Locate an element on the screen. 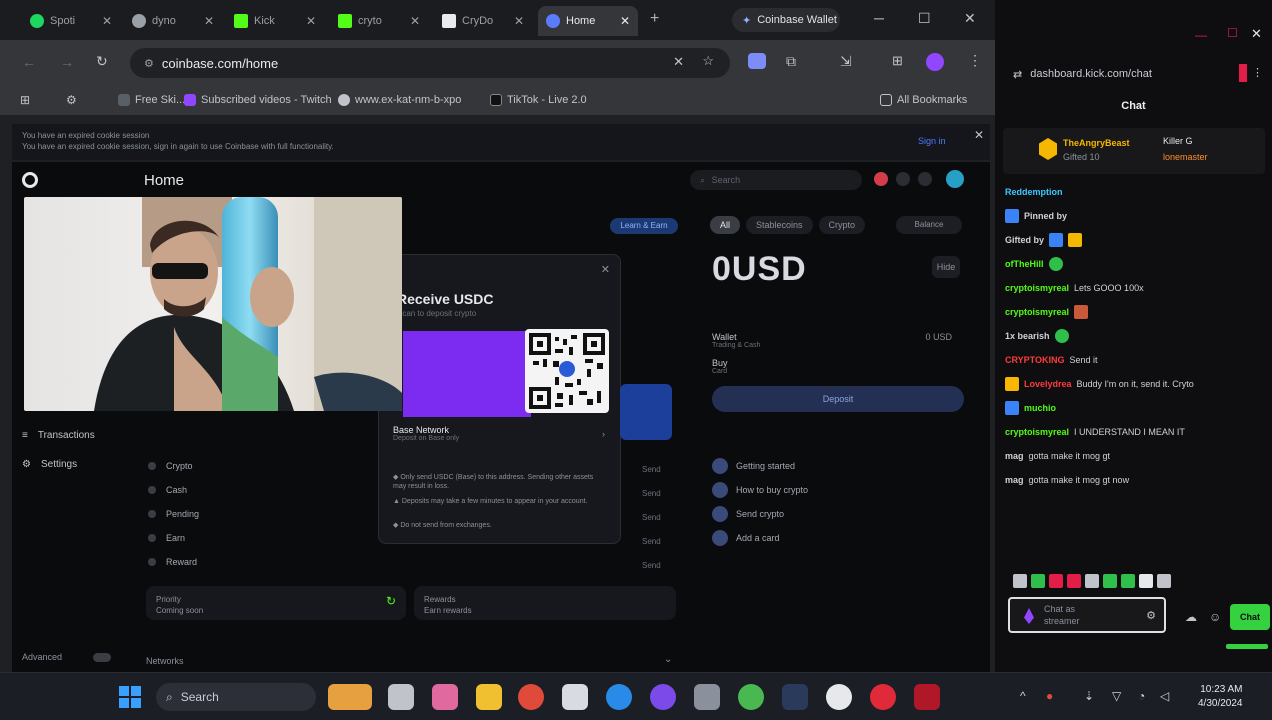 This screenshot has height=720, width=1272. edge-icon is located at coordinates (619, 697).